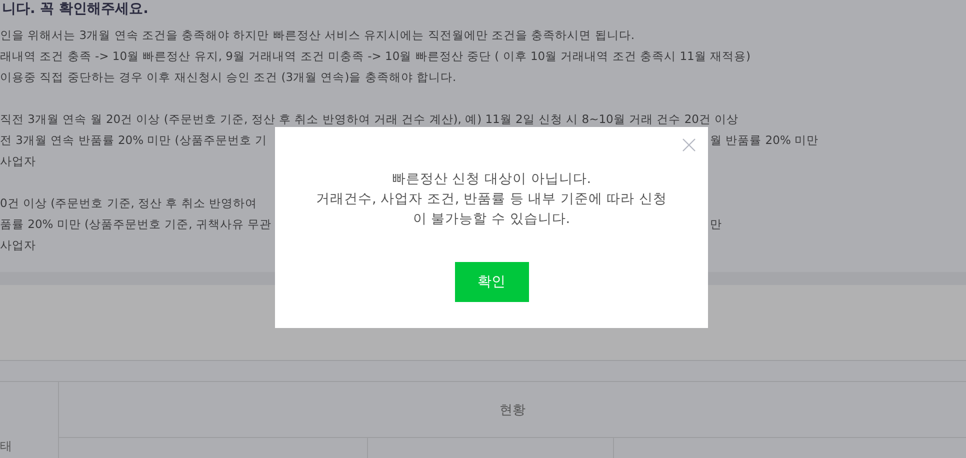 The width and height of the screenshot is (966, 458). What do you see at coordinates (491, 179) in the screenshot?
I see `dialog-message: 빠른정산 신청 대상이 아닙니다.` at bounding box center [491, 179].